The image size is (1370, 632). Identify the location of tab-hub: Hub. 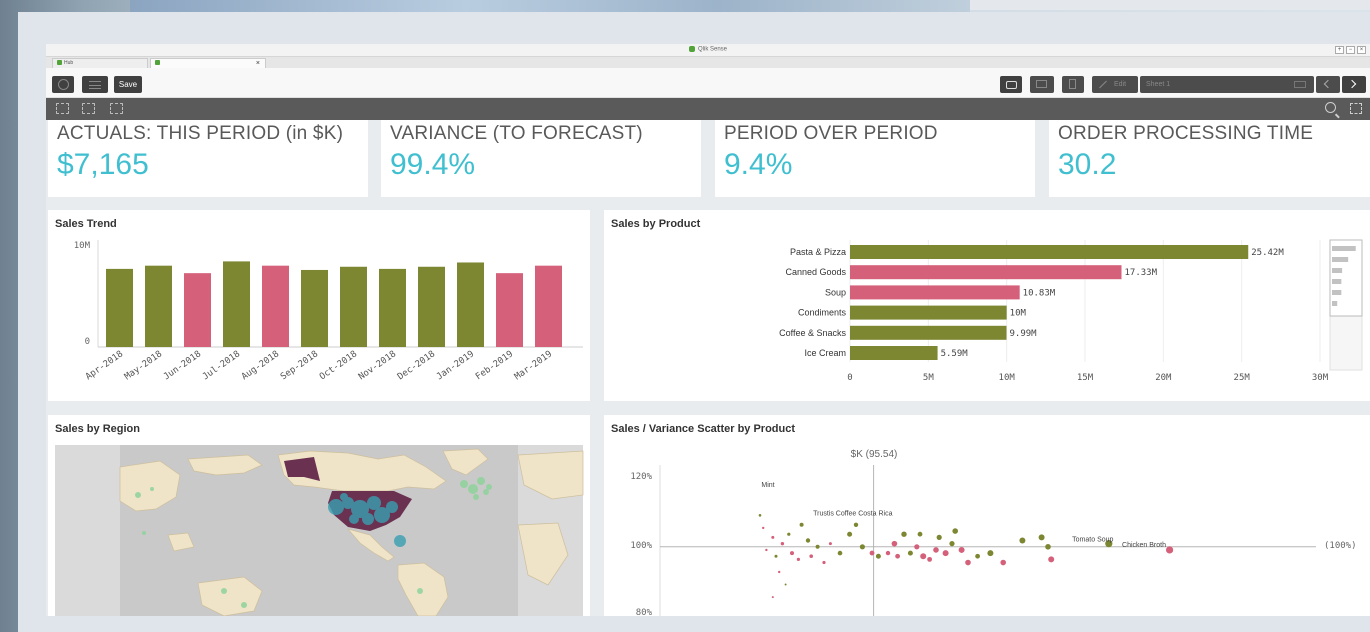
(100, 63).